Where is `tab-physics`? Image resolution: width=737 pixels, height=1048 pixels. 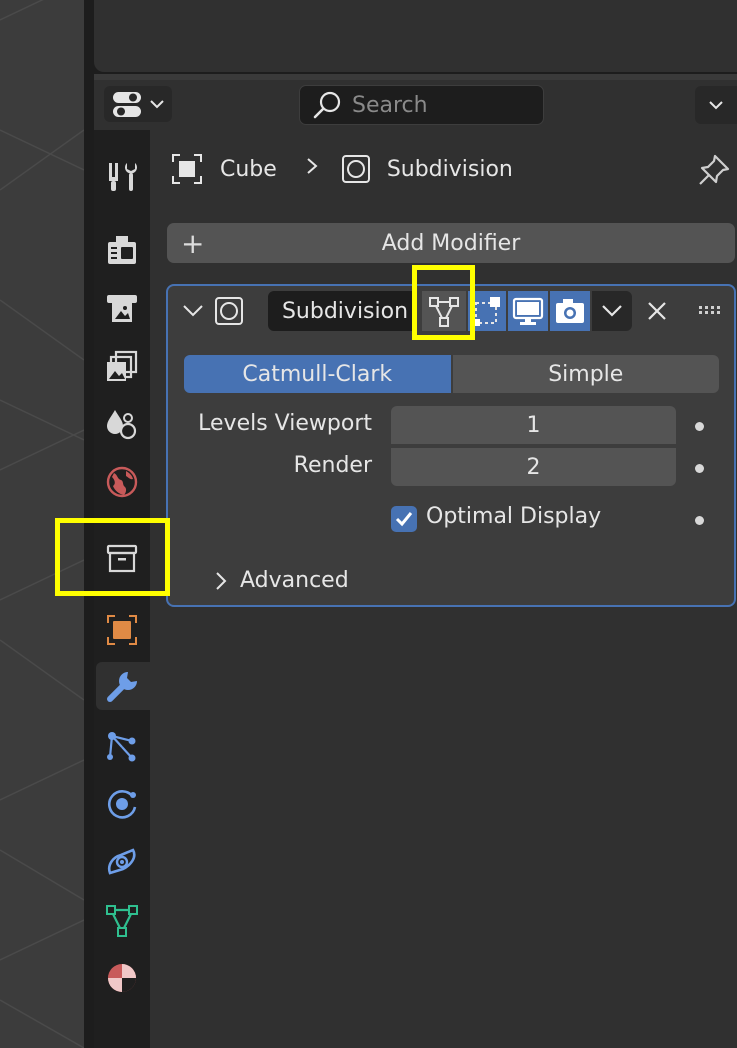 tab-physics is located at coordinates (122, 804).